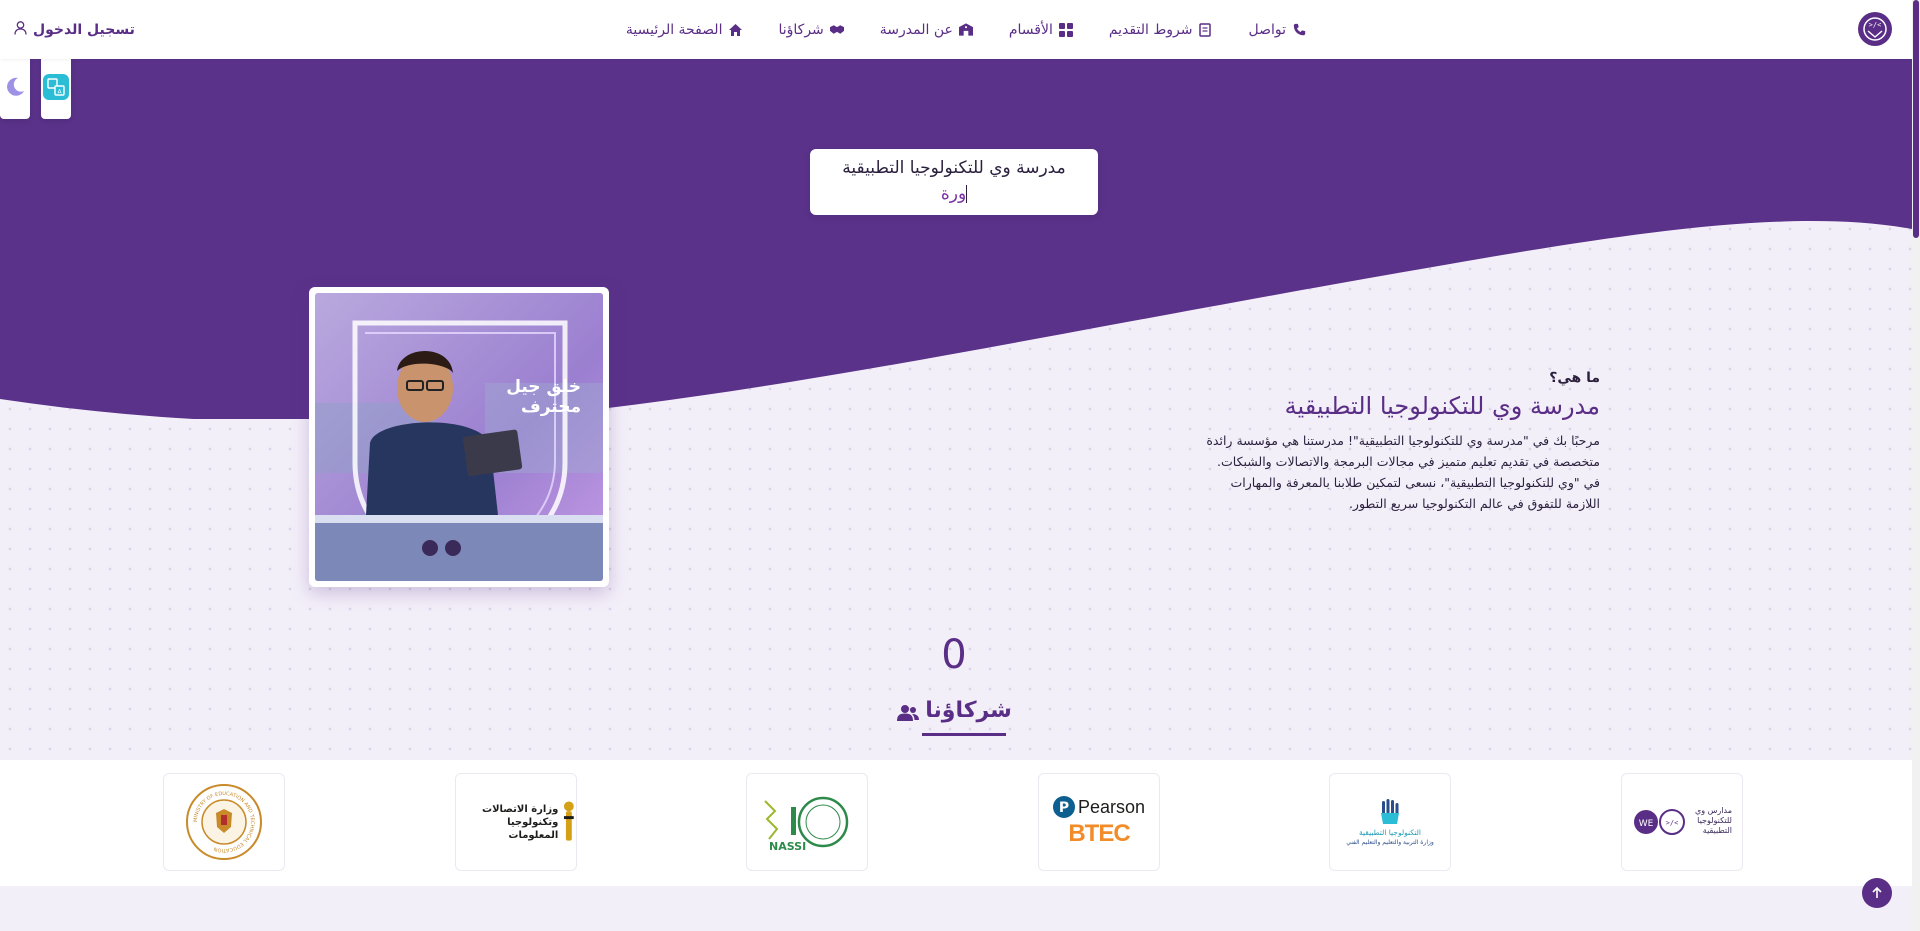 The image size is (1920, 931). I want to click on we-schools-line-1: مدارس وي, so click(1713, 810).